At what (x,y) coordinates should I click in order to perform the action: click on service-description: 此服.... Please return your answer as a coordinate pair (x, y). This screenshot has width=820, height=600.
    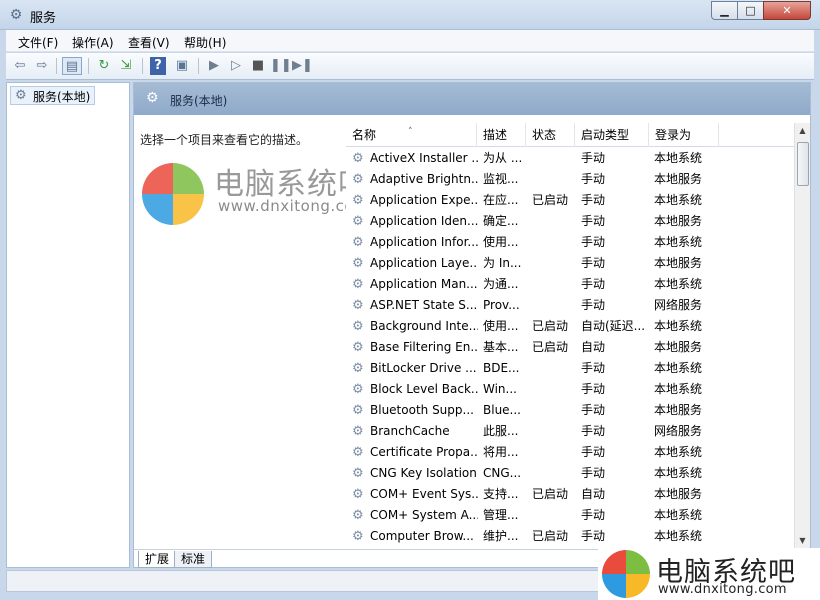
    Looking at the image, I should click on (501, 431).